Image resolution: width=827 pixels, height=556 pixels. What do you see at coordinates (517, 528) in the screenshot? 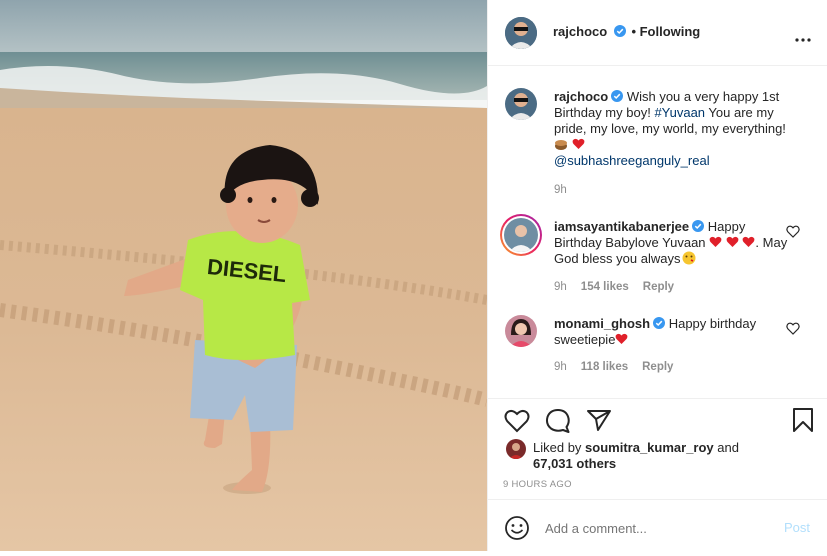
I see `emoji-smiley-icon` at bounding box center [517, 528].